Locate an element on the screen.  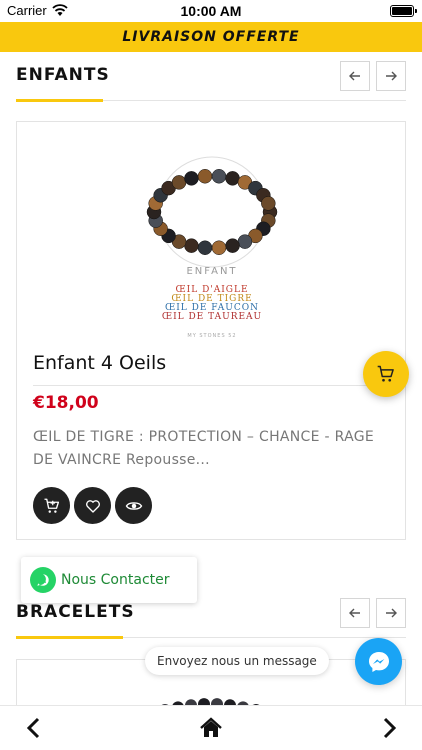
messenger-button is located at coordinates (378, 661).